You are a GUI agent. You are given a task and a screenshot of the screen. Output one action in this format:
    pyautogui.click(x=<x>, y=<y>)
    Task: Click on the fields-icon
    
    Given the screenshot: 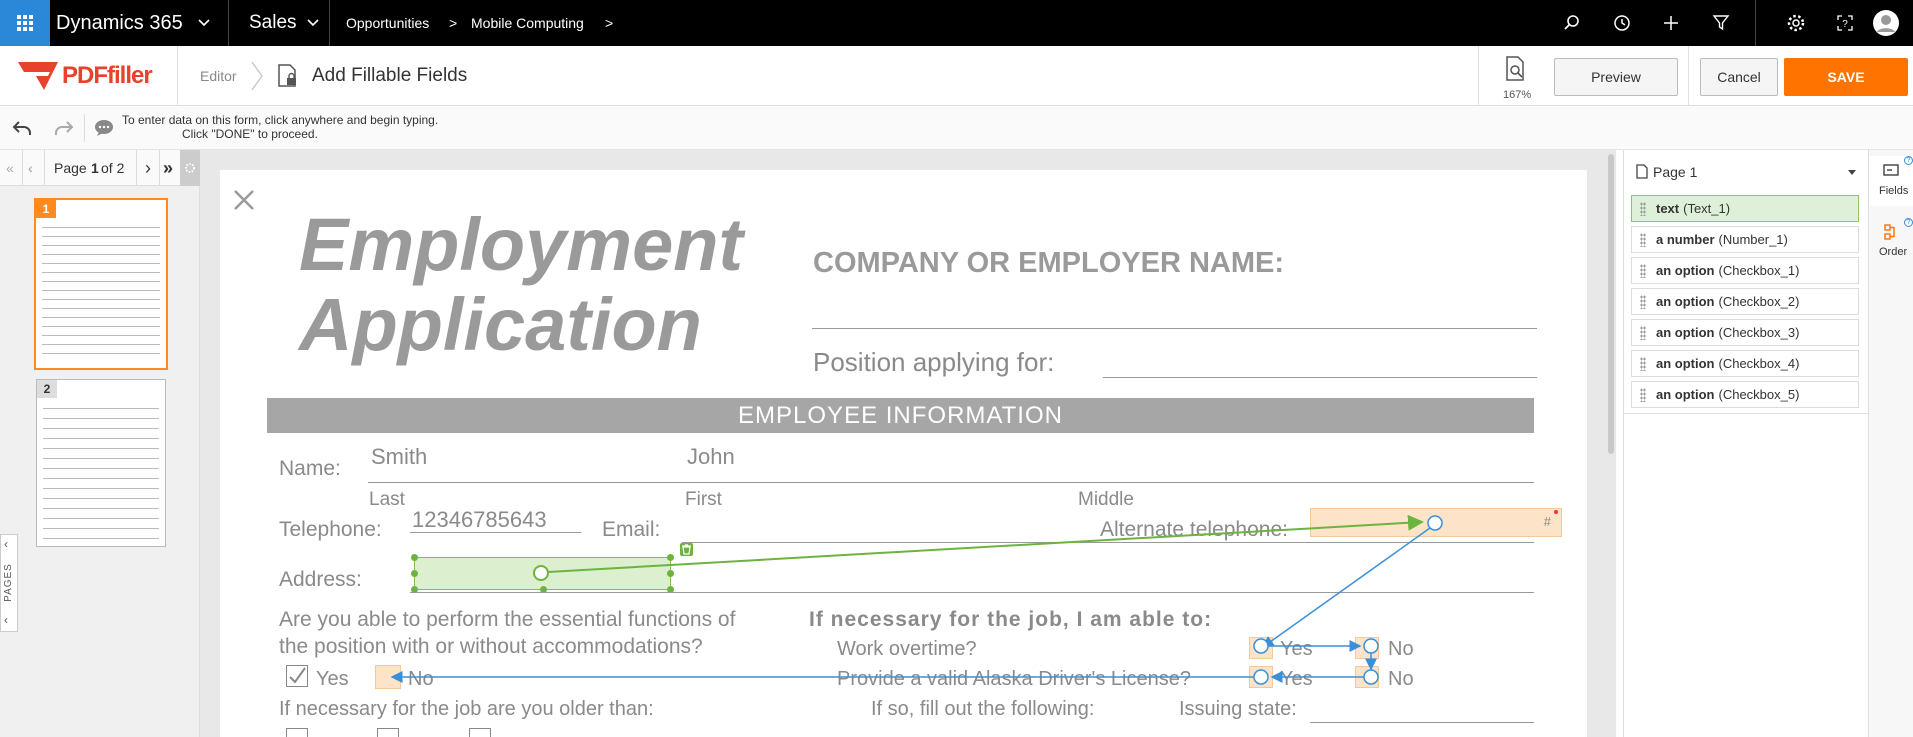 What is the action you would take?
    pyautogui.click(x=1891, y=170)
    